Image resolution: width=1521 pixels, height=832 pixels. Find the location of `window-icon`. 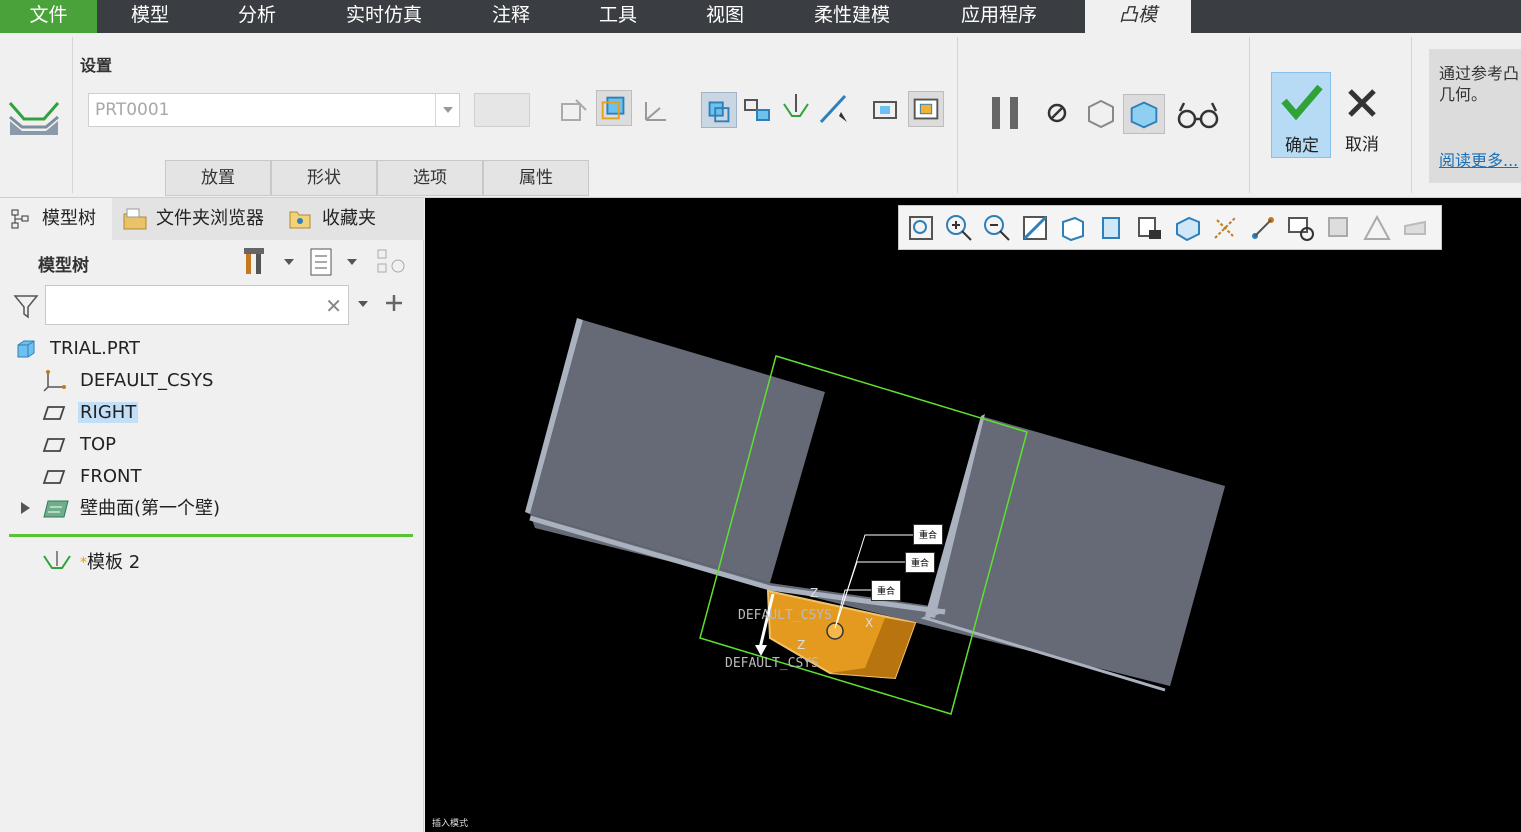

window-icon is located at coordinates (886, 110).